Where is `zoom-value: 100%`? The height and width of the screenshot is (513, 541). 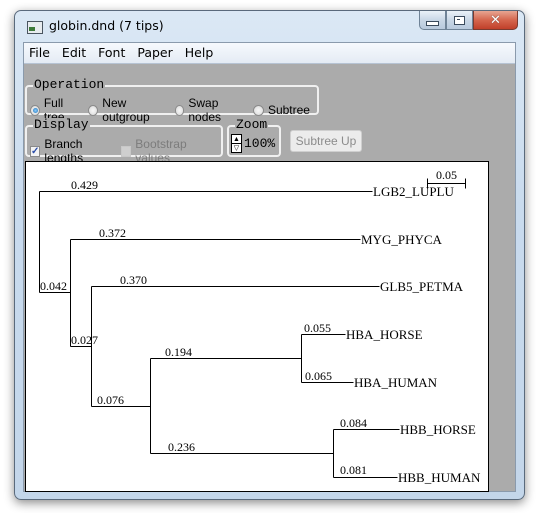 zoom-value: 100% is located at coordinates (260, 143).